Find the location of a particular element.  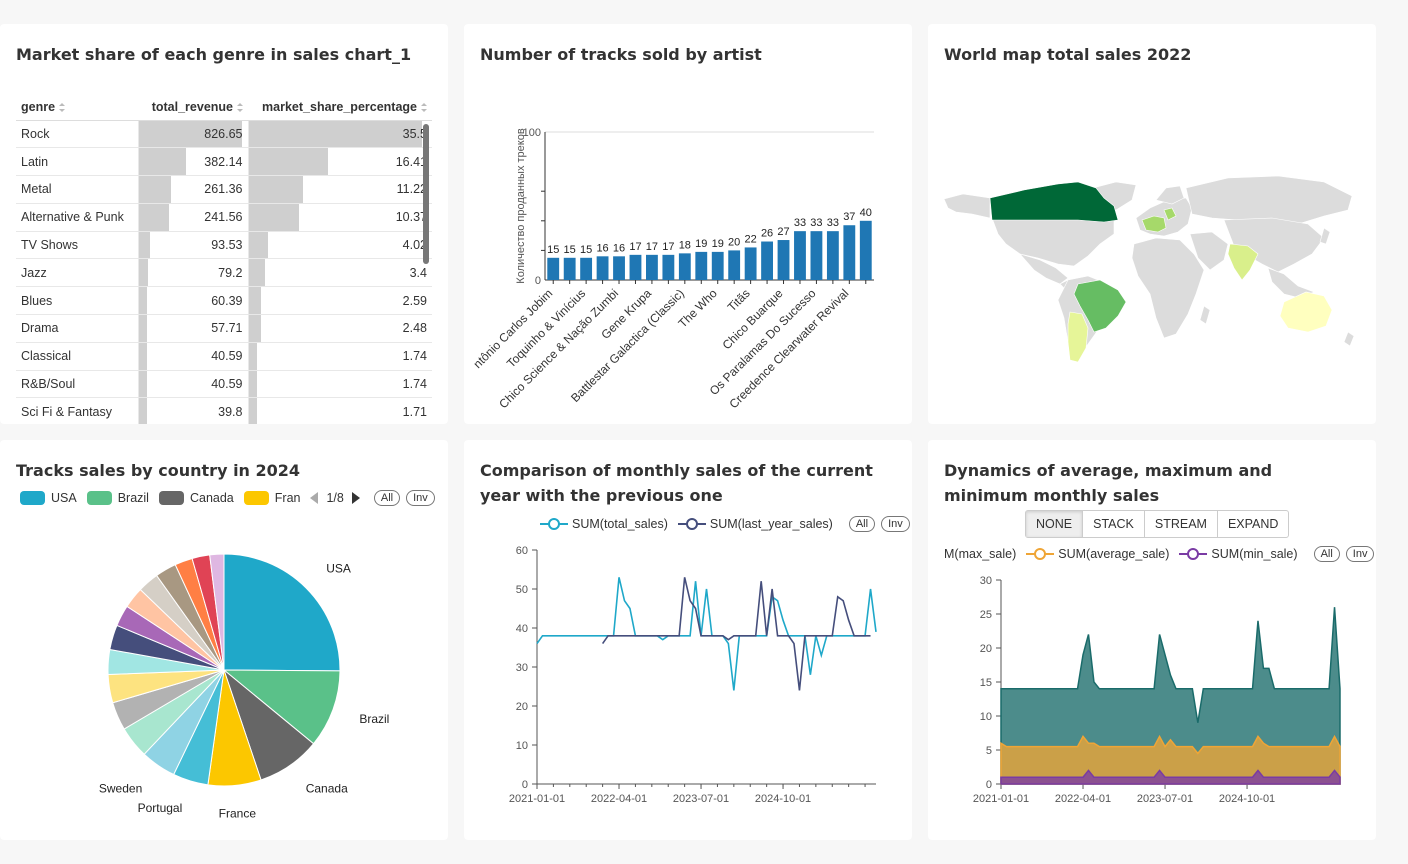

table-row: TV Shows 93.53 4.02 is located at coordinates (224, 245).